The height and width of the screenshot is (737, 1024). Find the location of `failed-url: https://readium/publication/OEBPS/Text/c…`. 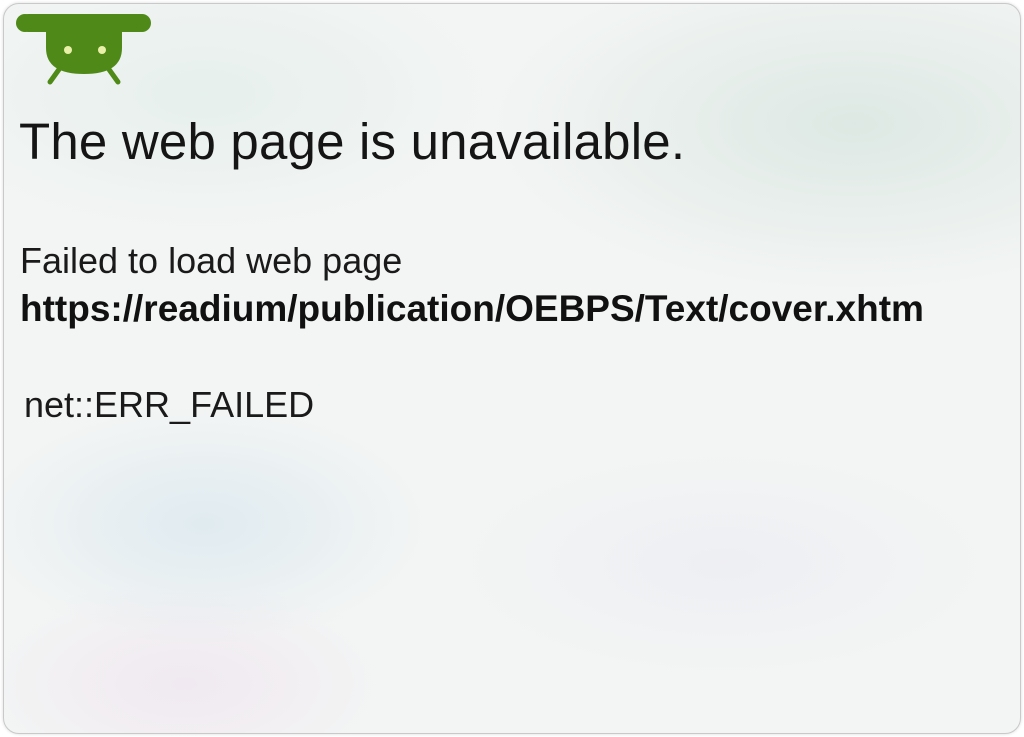

failed-url: https://readium/publication/OEBPS/Text/c… is located at coordinates (472, 308).